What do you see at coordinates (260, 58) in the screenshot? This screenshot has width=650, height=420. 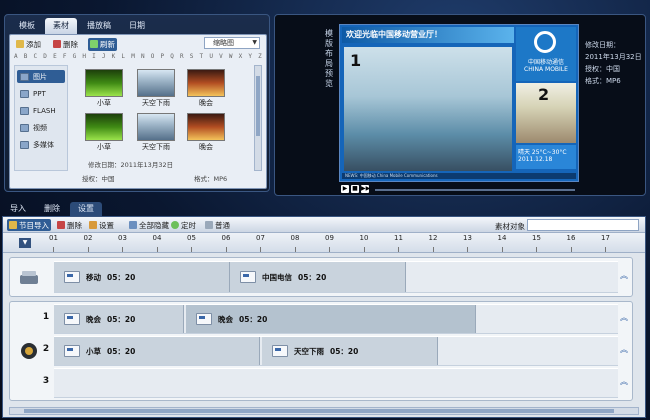 I see `alphabet-letter: Z` at bounding box center [260, 58].